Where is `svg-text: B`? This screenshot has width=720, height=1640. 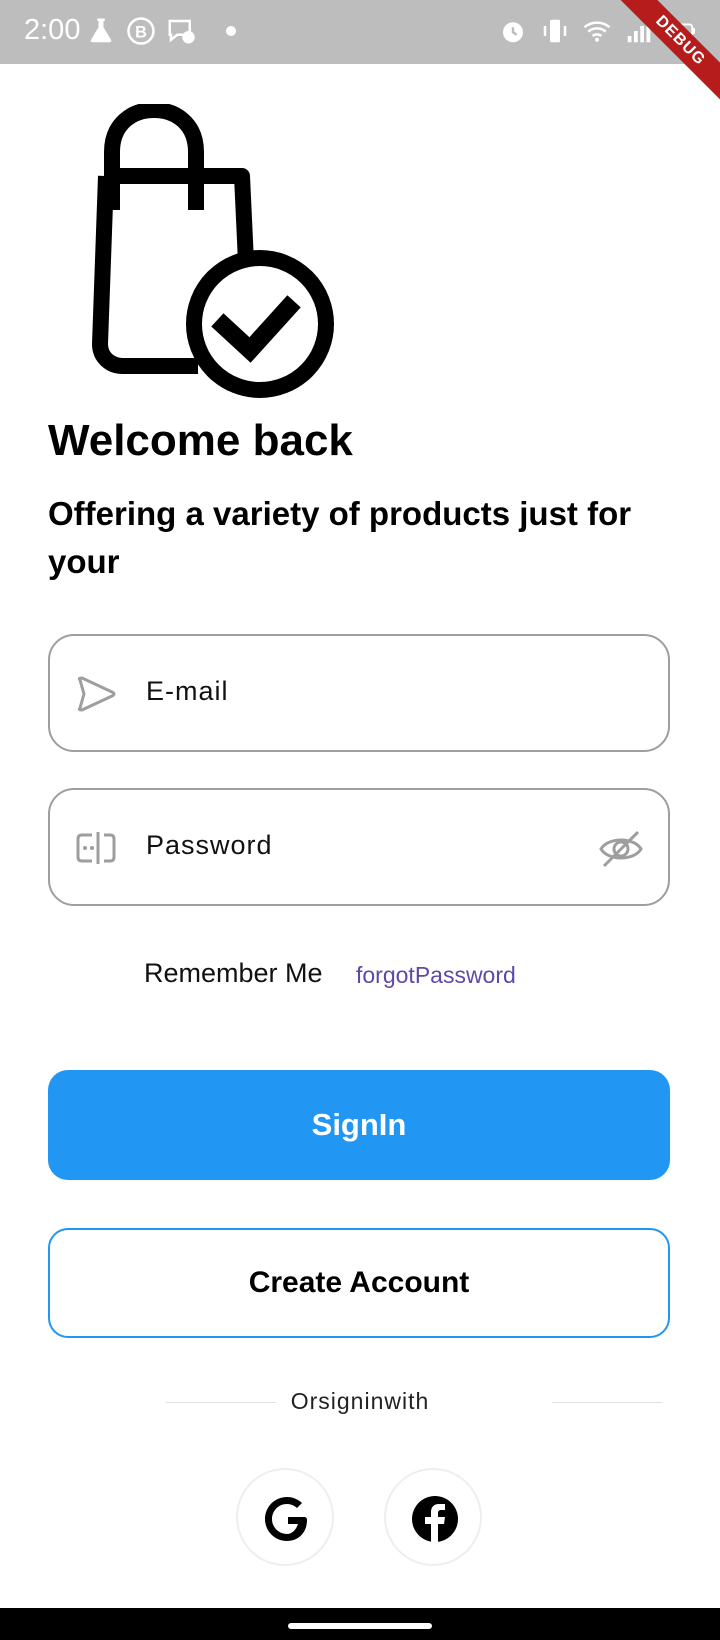 svg-text: B is located at coordinates (141, 32).